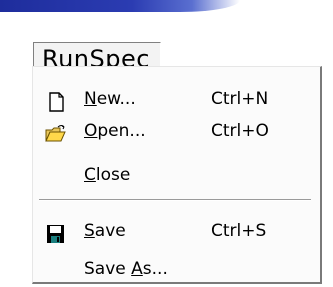 The width and height of the screenshot is (333, 287). Describe the element at coordinates (176, 99) in the screenshot. I see `menu-item-new: New... Ctrl+N` at that location.